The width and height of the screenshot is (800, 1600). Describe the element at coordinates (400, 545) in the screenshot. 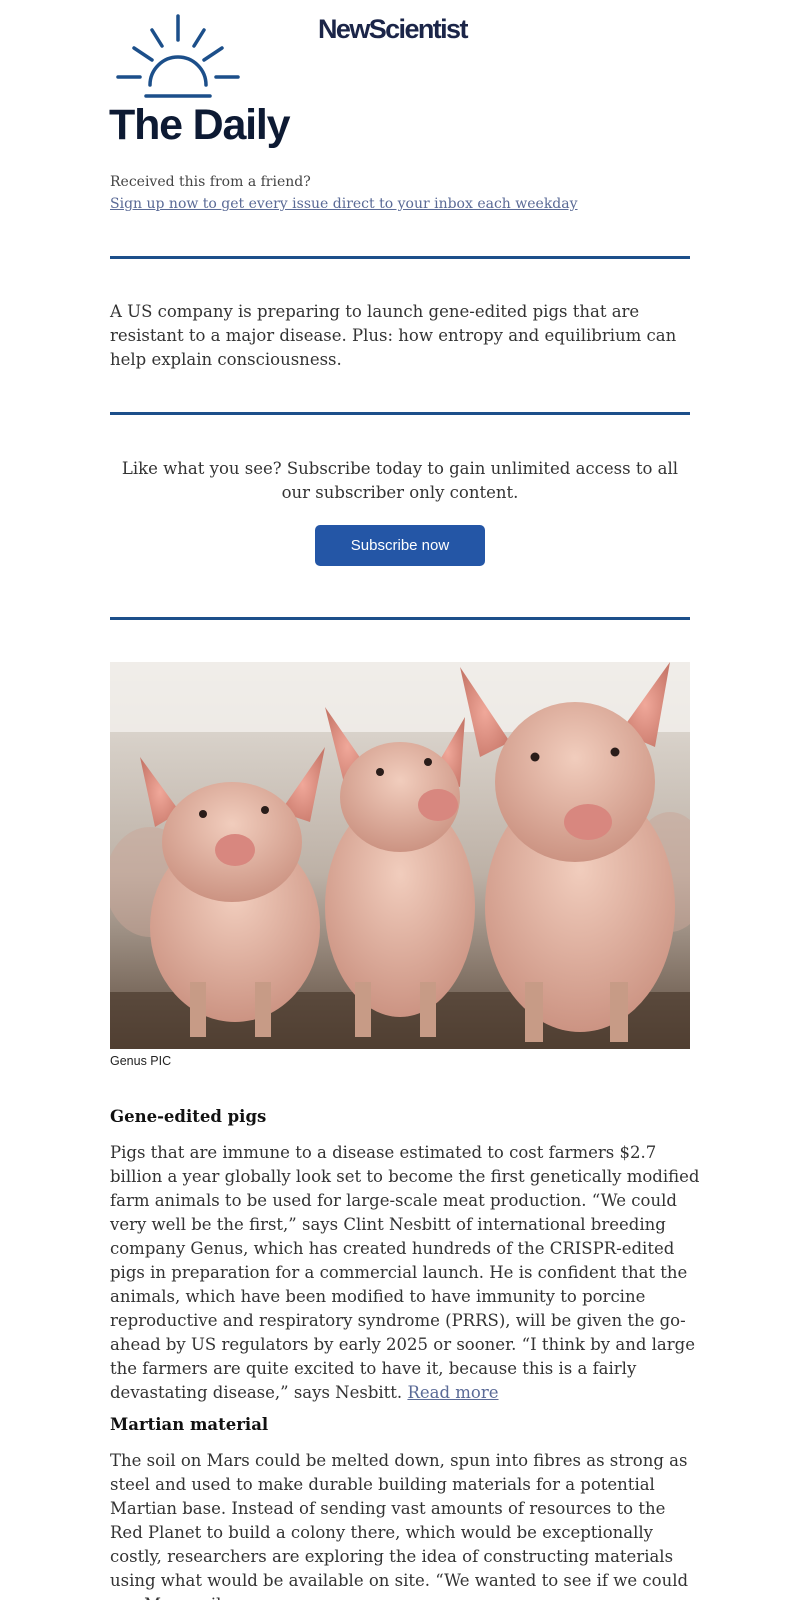

I see `subscribe-button: Subscribe now` at that location.